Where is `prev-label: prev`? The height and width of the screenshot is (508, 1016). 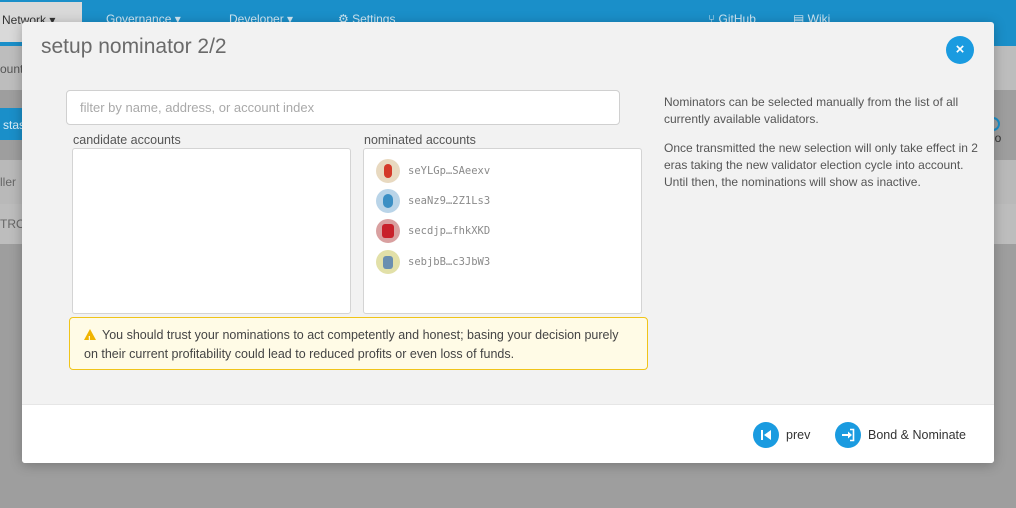
prev-label: prev is located at coordinates (798, 435).